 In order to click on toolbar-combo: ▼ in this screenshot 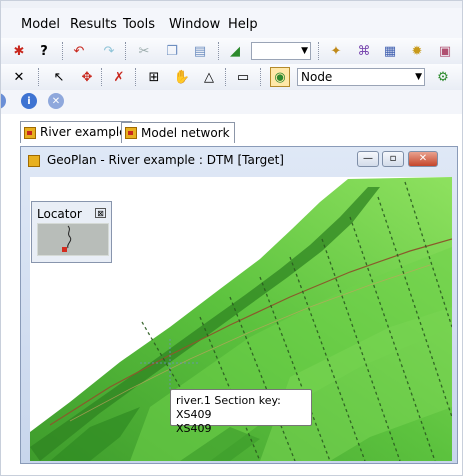, I will do `click(281, 51)`.